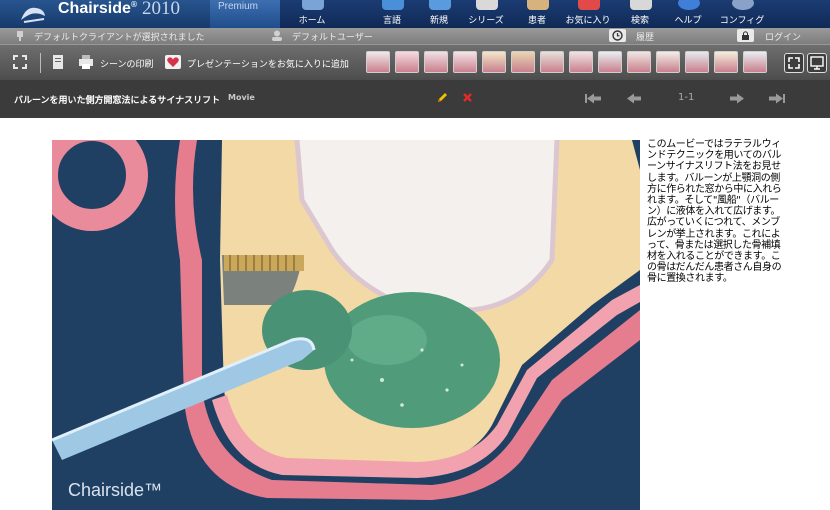 The height and width of the screenshot is (510, 830). I want to click on chairside-logo-icon, so click(33, 15).